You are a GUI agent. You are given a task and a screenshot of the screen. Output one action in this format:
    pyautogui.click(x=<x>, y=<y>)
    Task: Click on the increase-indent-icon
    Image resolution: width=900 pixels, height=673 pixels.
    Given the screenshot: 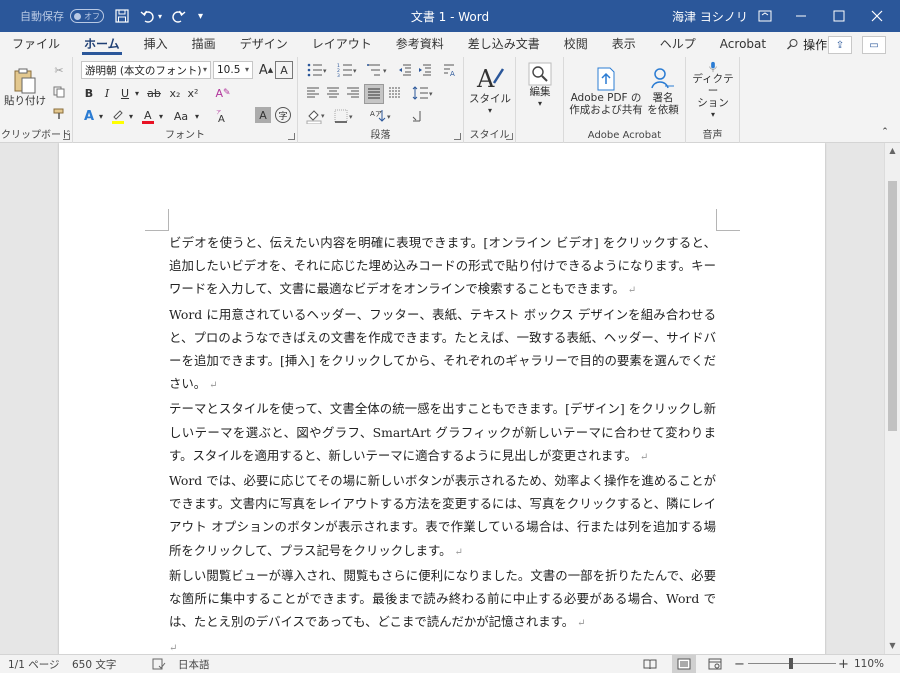 What is the action you would take?
    pyautogui.click(x=425, y=70)
    